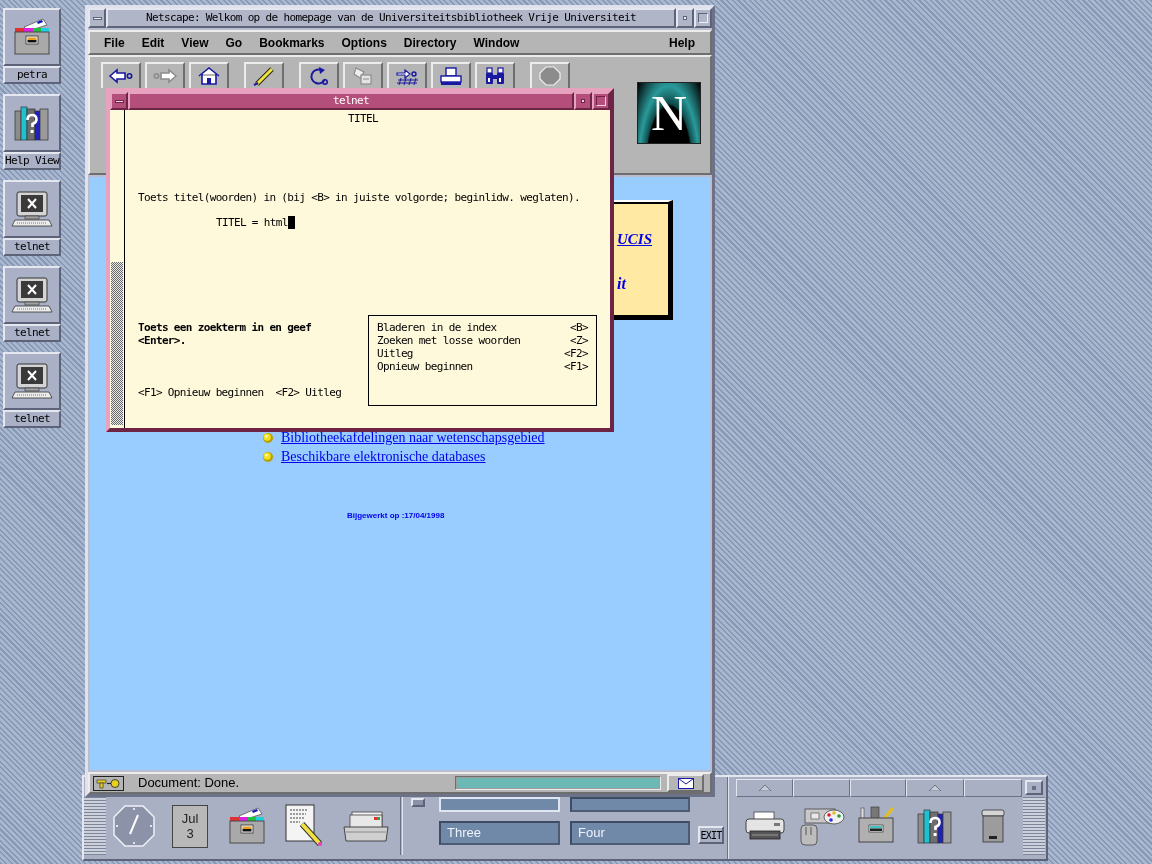 The image size is (1152, 864). What do you see at coordinates (195, 42) in the screenshot?
I see `menu-item: View` at bounding box center [195, 42].